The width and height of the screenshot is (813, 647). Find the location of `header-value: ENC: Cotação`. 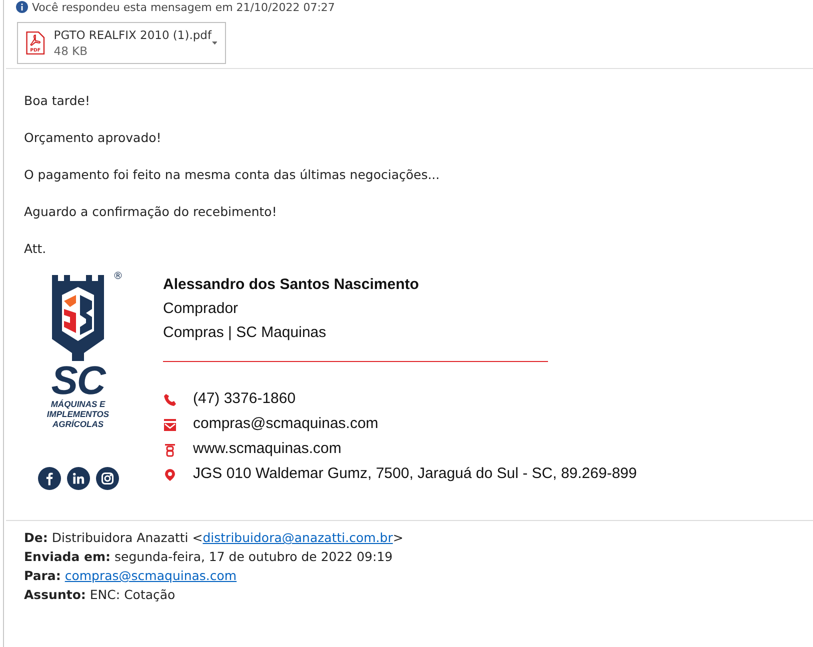

header-value: ENC: Cotação is located at coordinates (133, 595).